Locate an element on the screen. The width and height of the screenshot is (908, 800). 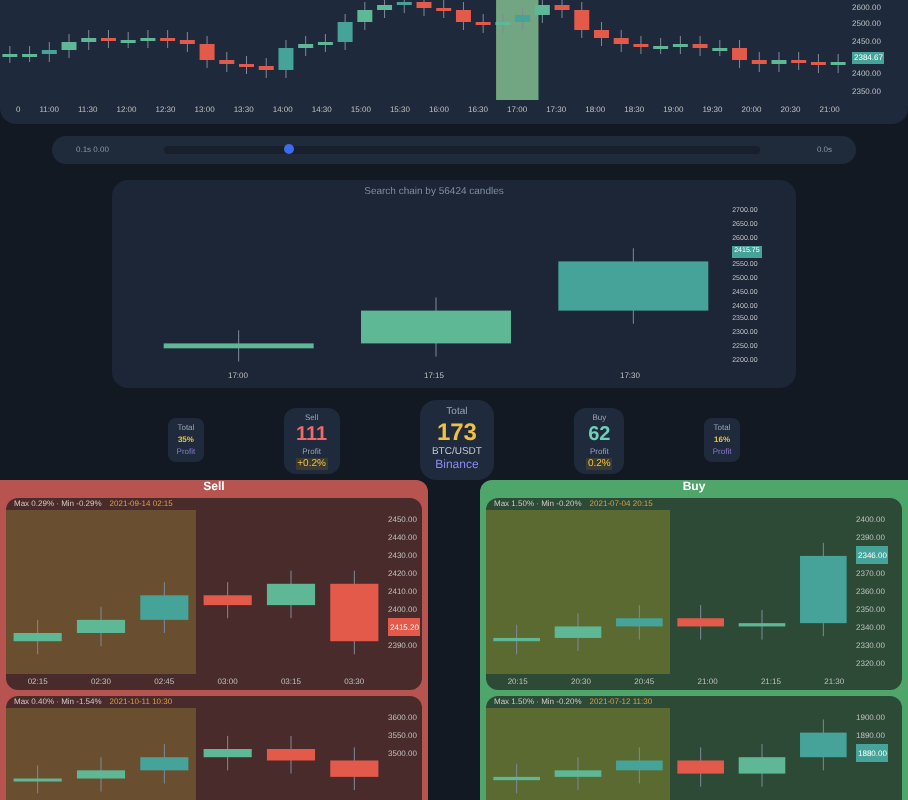
slider-track is located at coordinates (462, 149).